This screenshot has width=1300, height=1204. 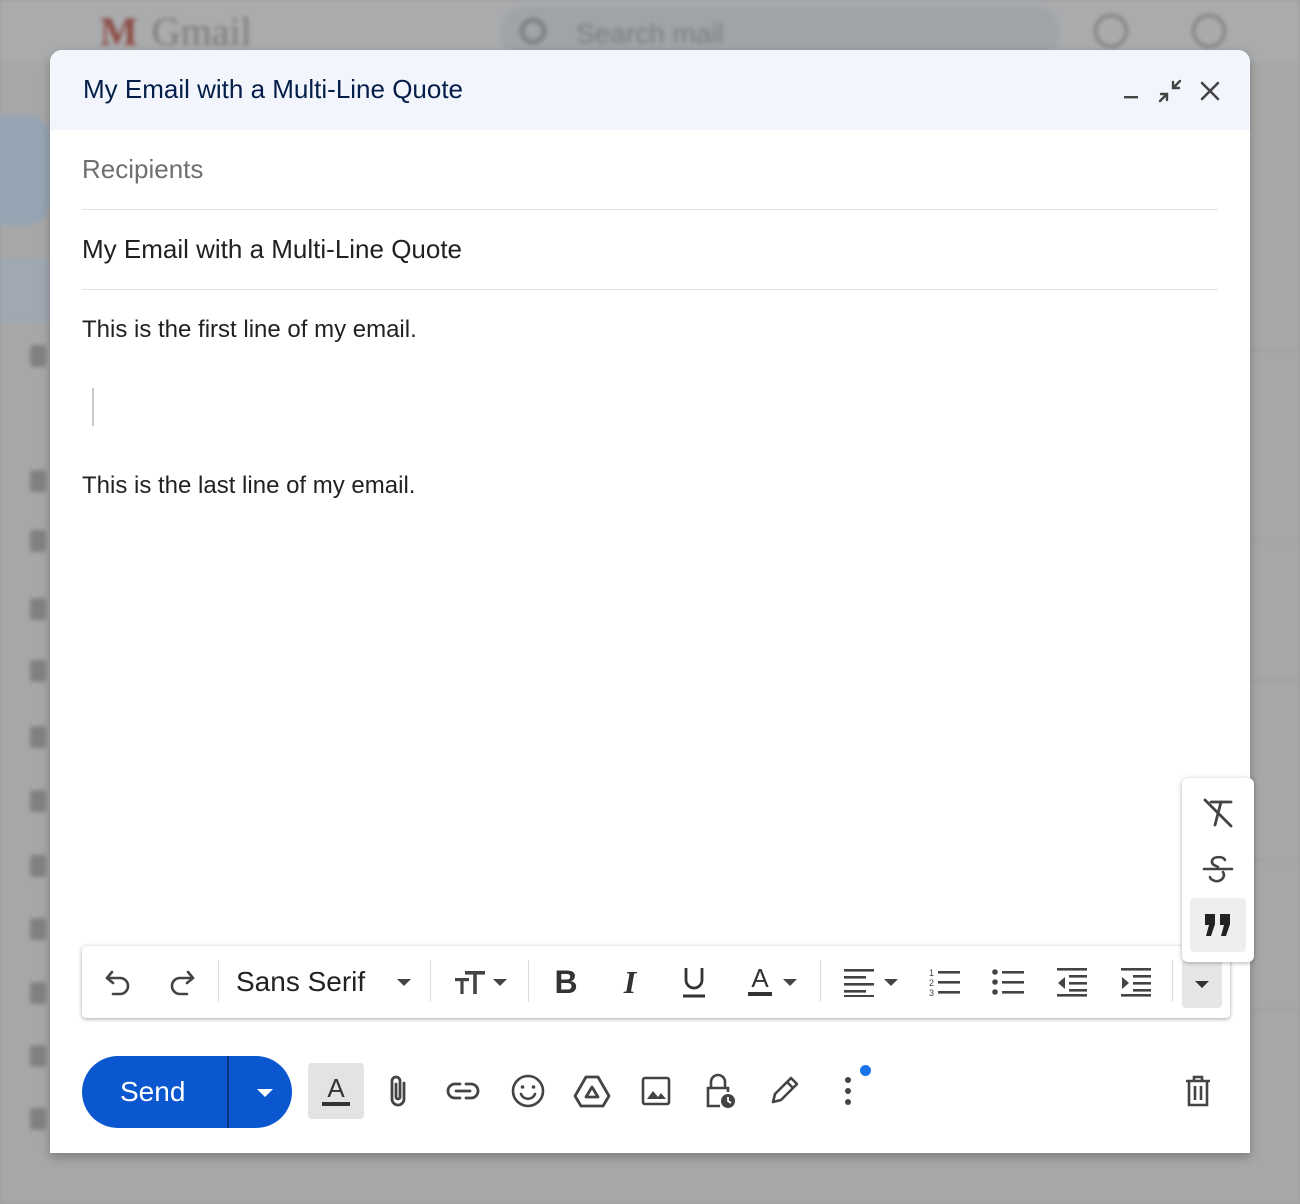 I want to click on photo-icon, so click(x=656, y=1091).